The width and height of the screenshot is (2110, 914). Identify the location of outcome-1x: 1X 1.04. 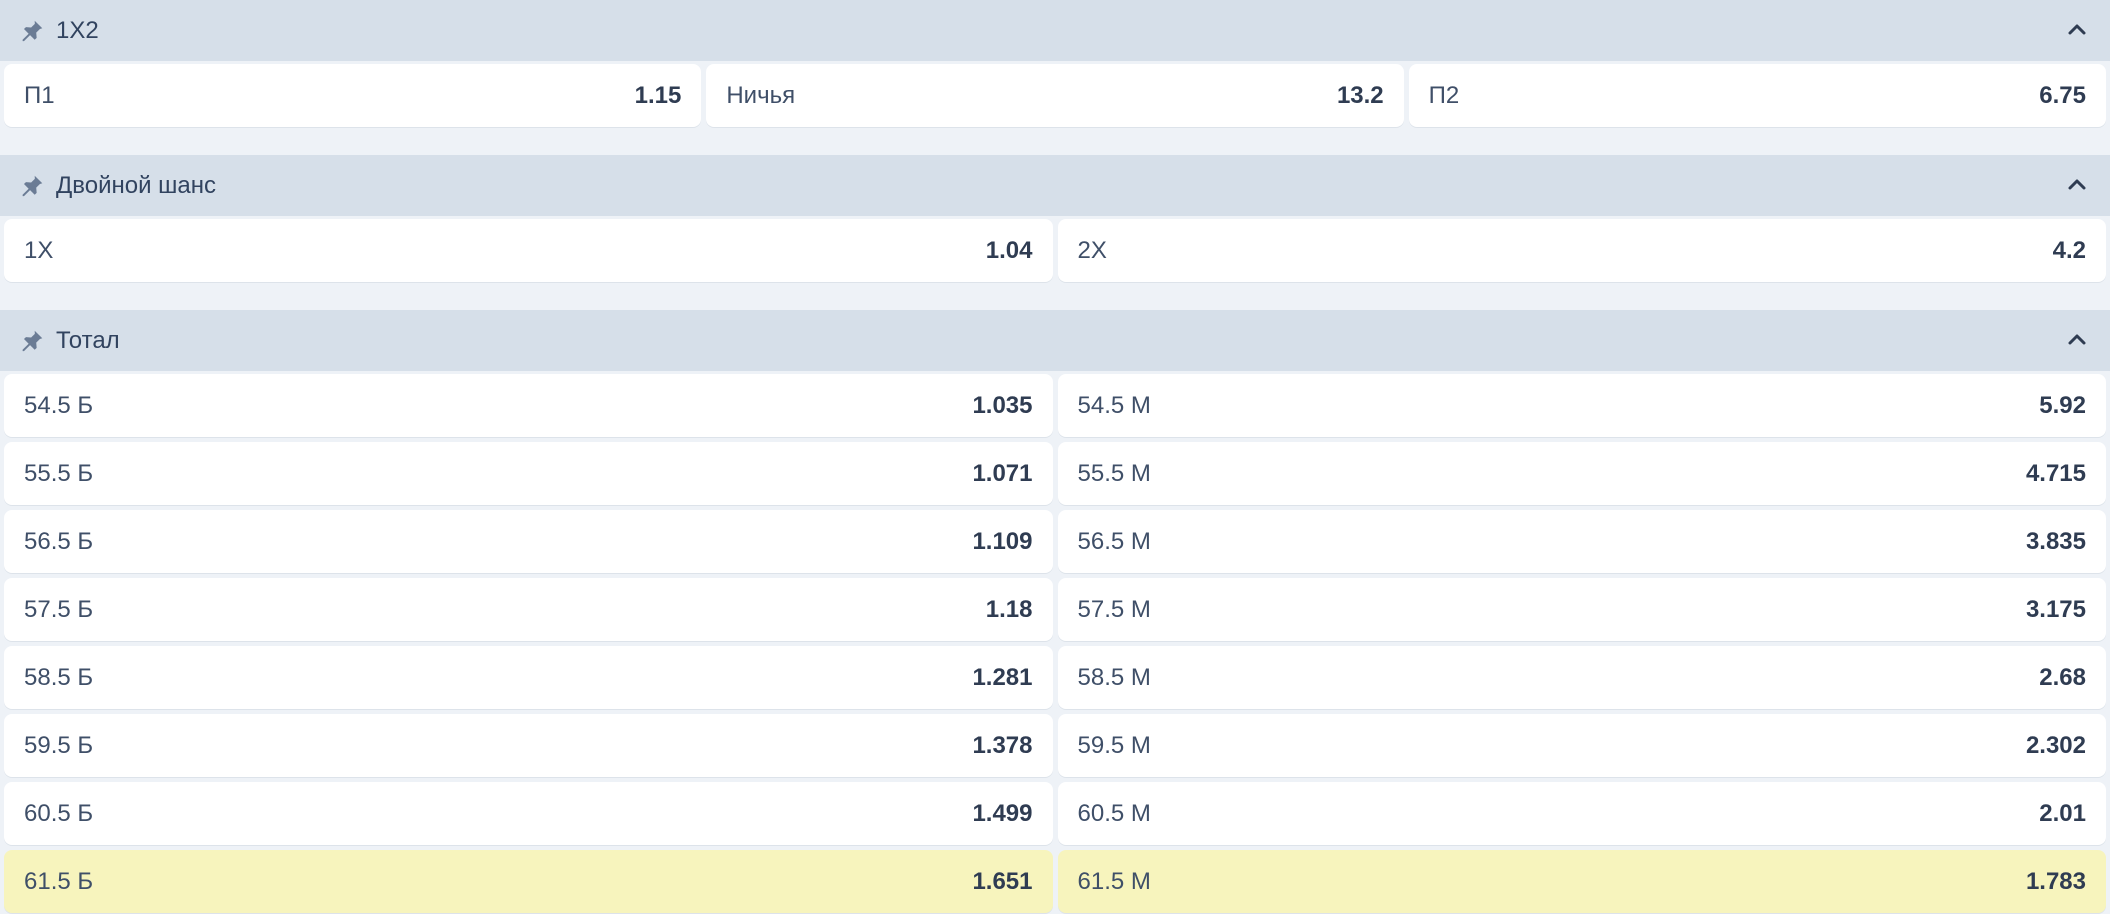
(528, 250).